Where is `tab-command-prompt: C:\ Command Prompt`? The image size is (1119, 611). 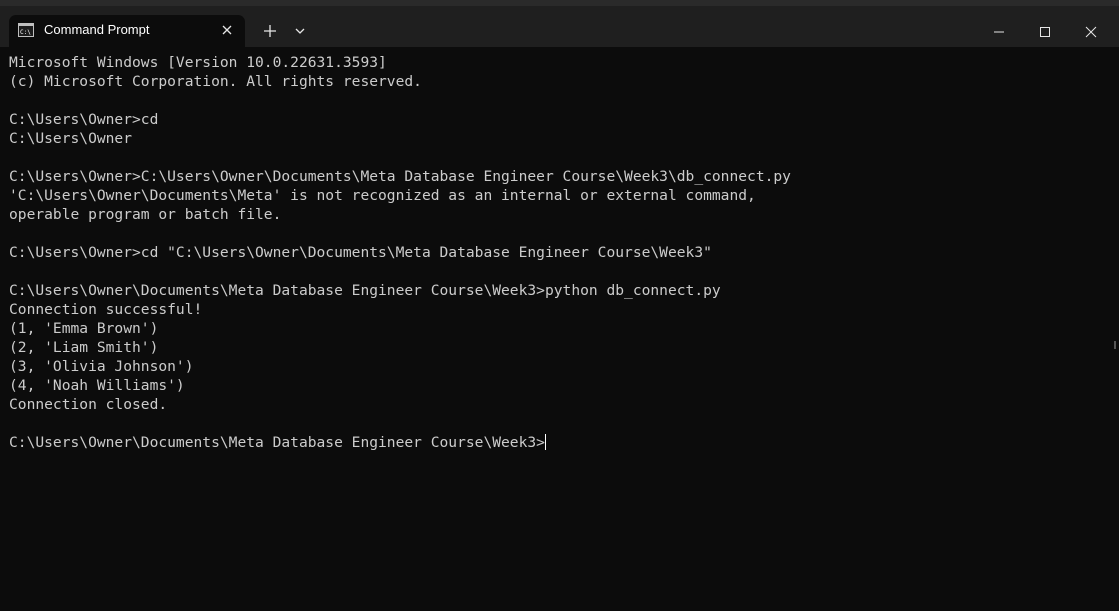
tab-command-prompt: C:\ Command Prompt is located at coordinates (127, 31).